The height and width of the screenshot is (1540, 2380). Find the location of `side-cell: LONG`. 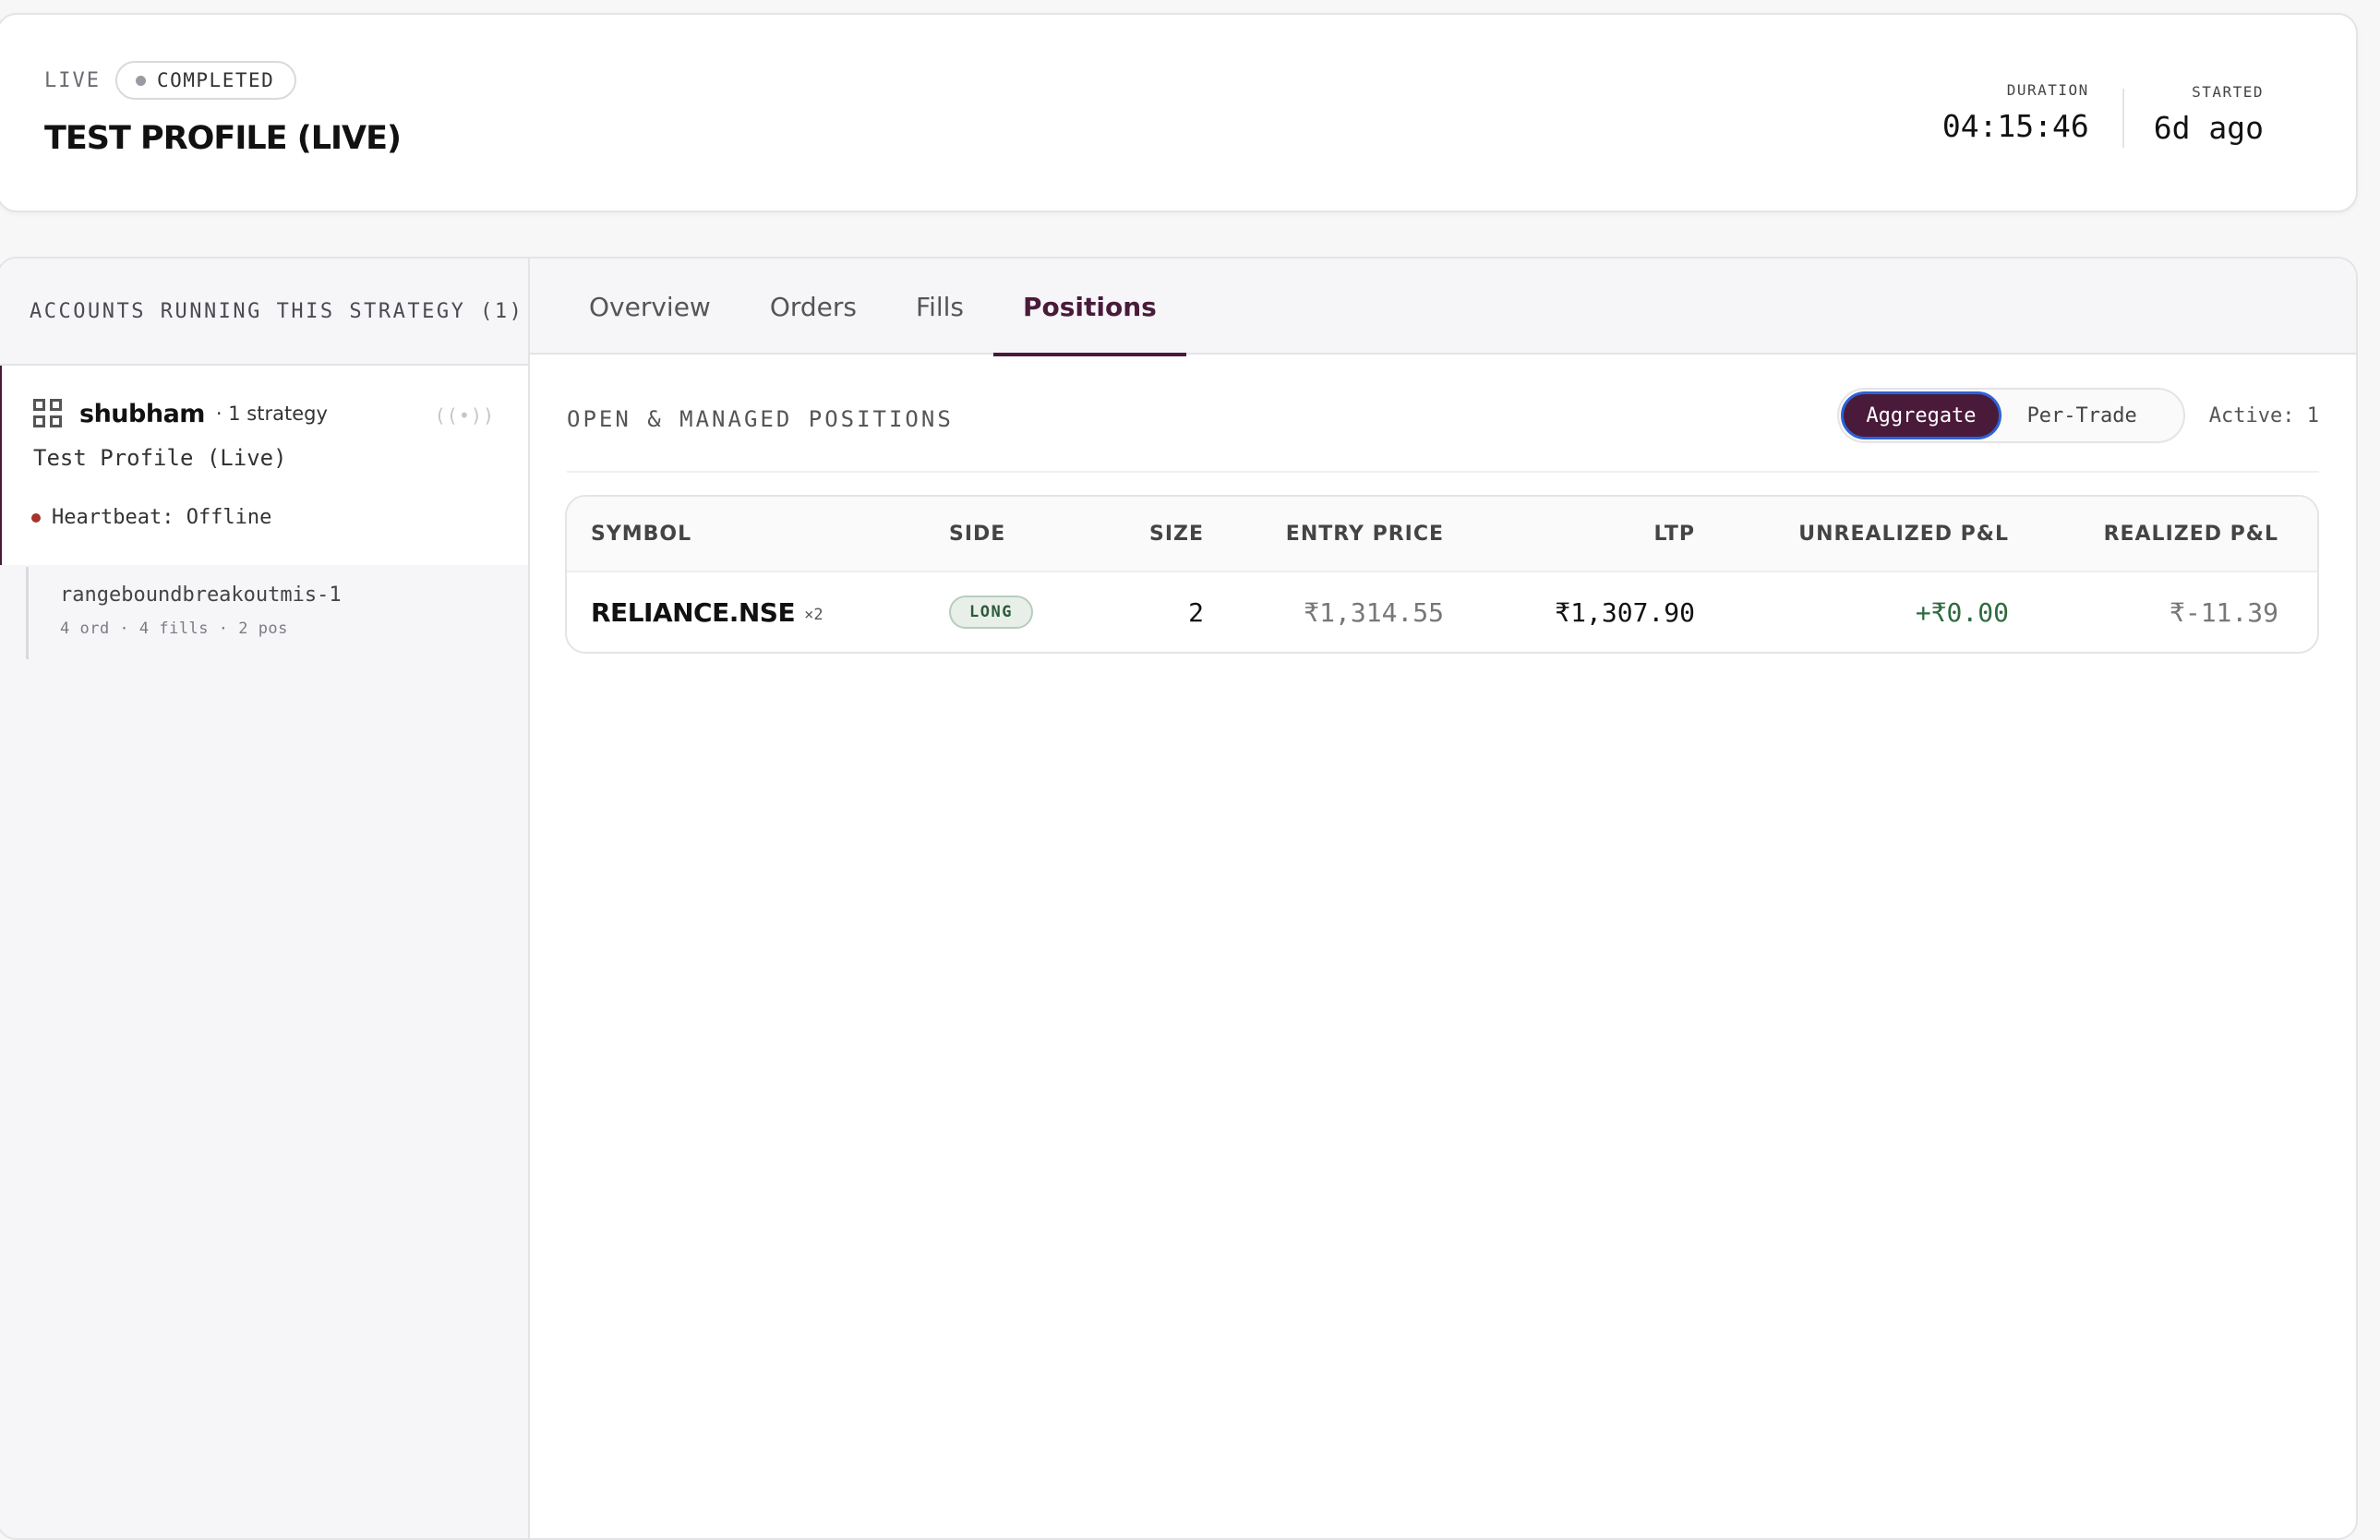

side-cell: LONG is located at coordinates (991, 612).